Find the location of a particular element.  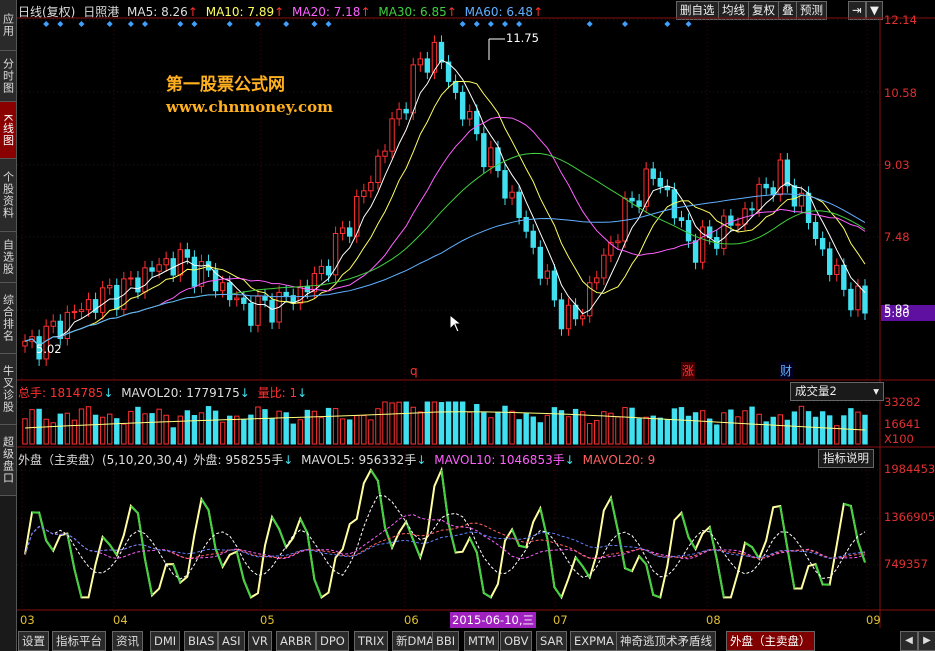

event-marker-zhang: 涨 is located at coordinates (688, 370).